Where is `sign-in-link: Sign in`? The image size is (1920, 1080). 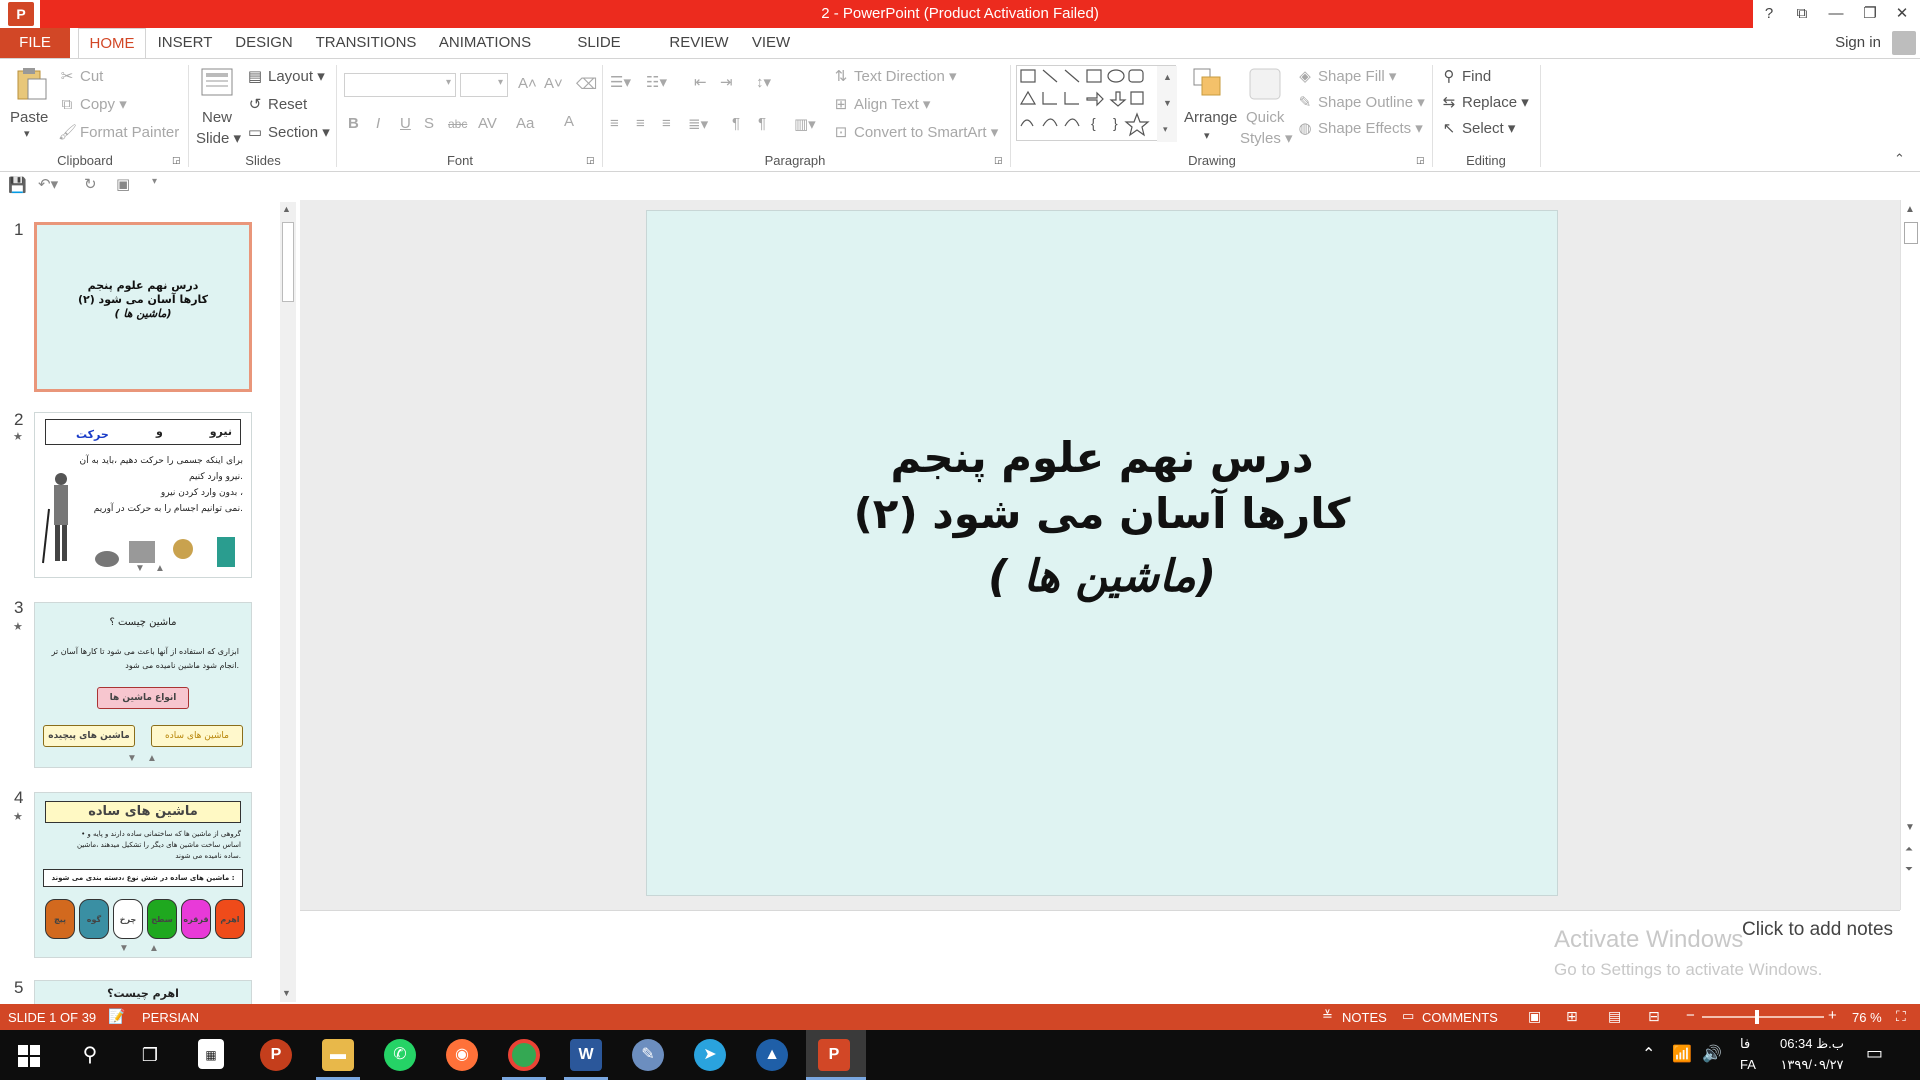 sign-in-link: Sign in is located at coordinates (1858, 43).